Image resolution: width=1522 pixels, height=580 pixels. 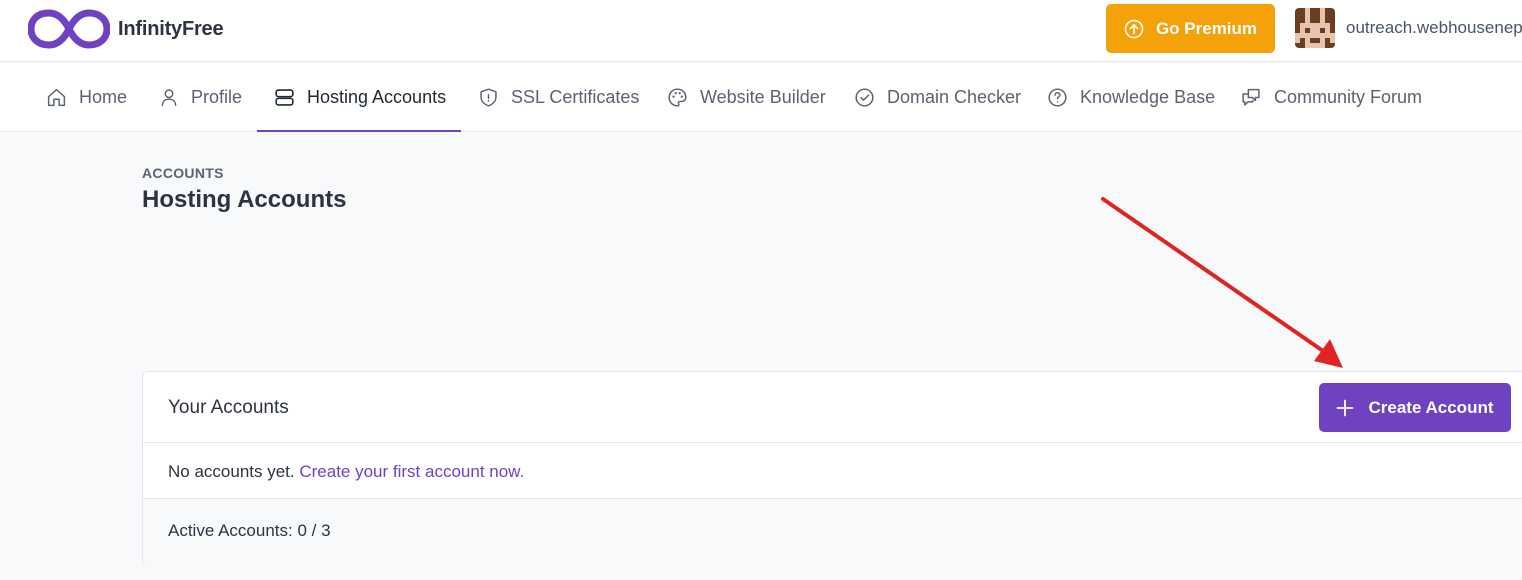 I want to click on accounts-card-footer: Active Accounts: 0 / 3, so click(x=832, y=531).